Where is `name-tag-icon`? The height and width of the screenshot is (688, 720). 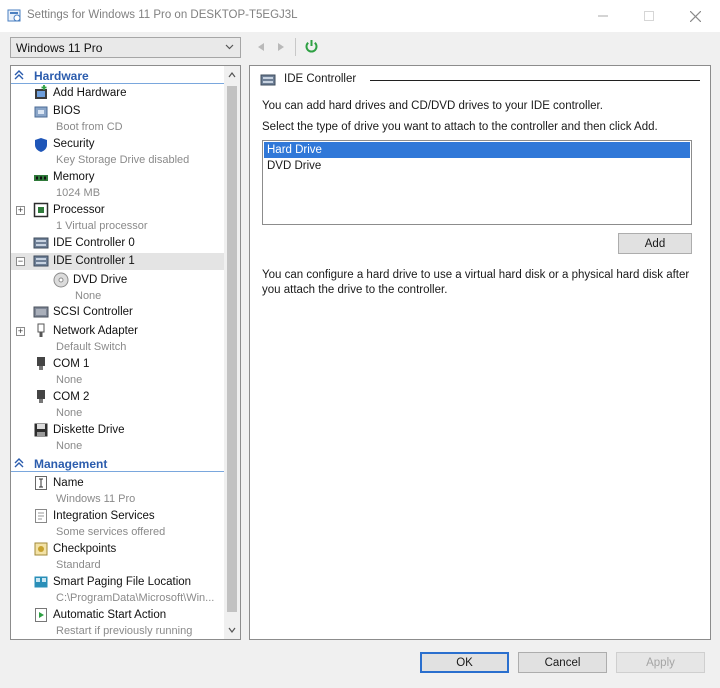 name-tag-icon is located at coordinates (41, 483).